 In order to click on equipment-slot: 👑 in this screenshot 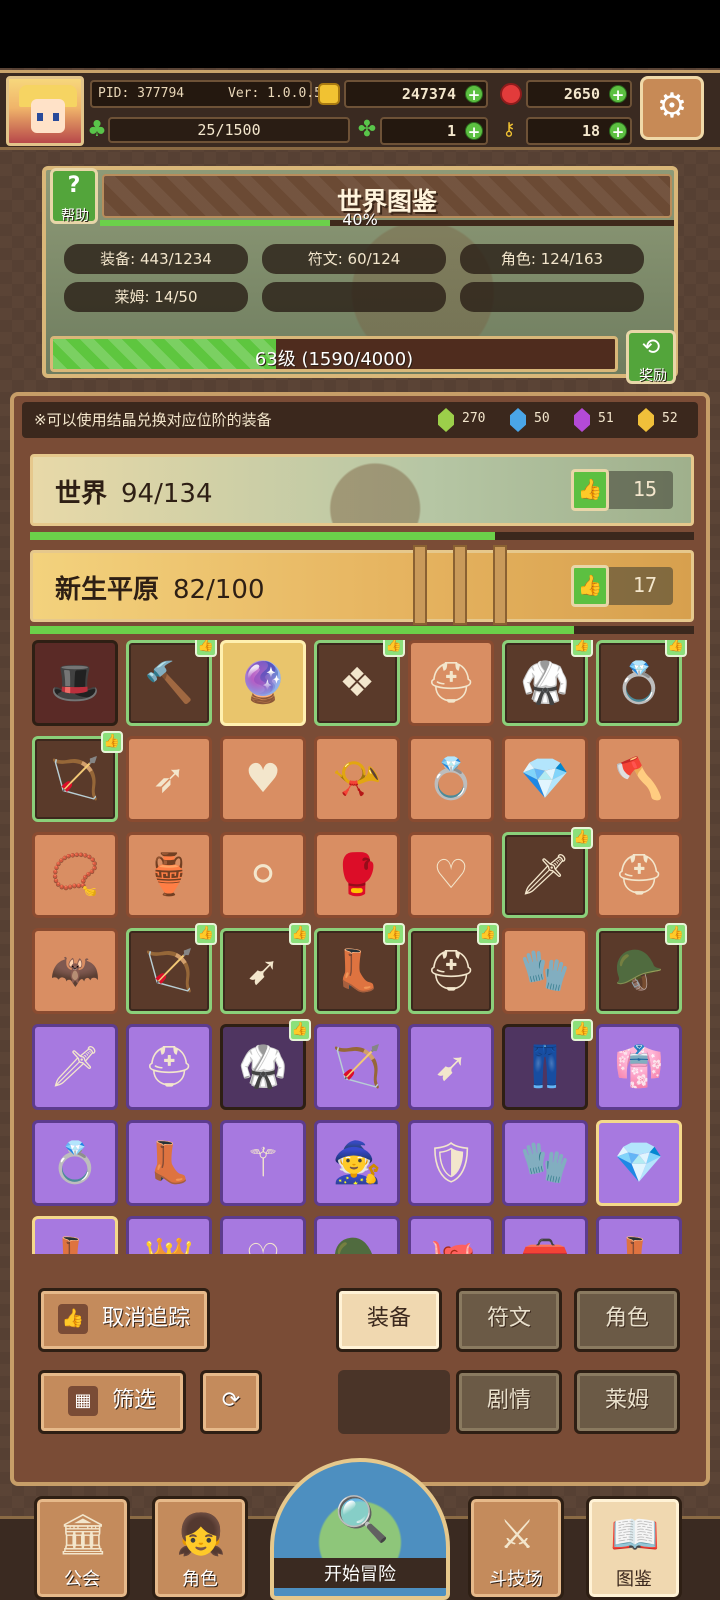, I will do `click(169, 1235)`.